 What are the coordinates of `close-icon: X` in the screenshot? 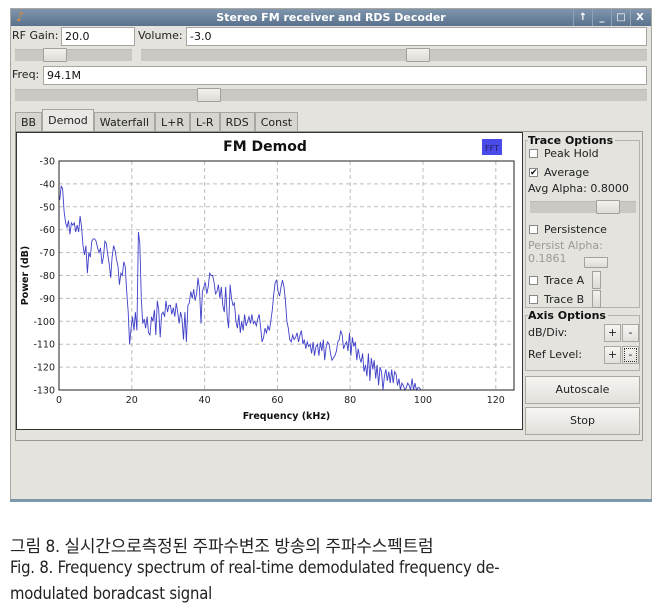 It's located at (639, 17).